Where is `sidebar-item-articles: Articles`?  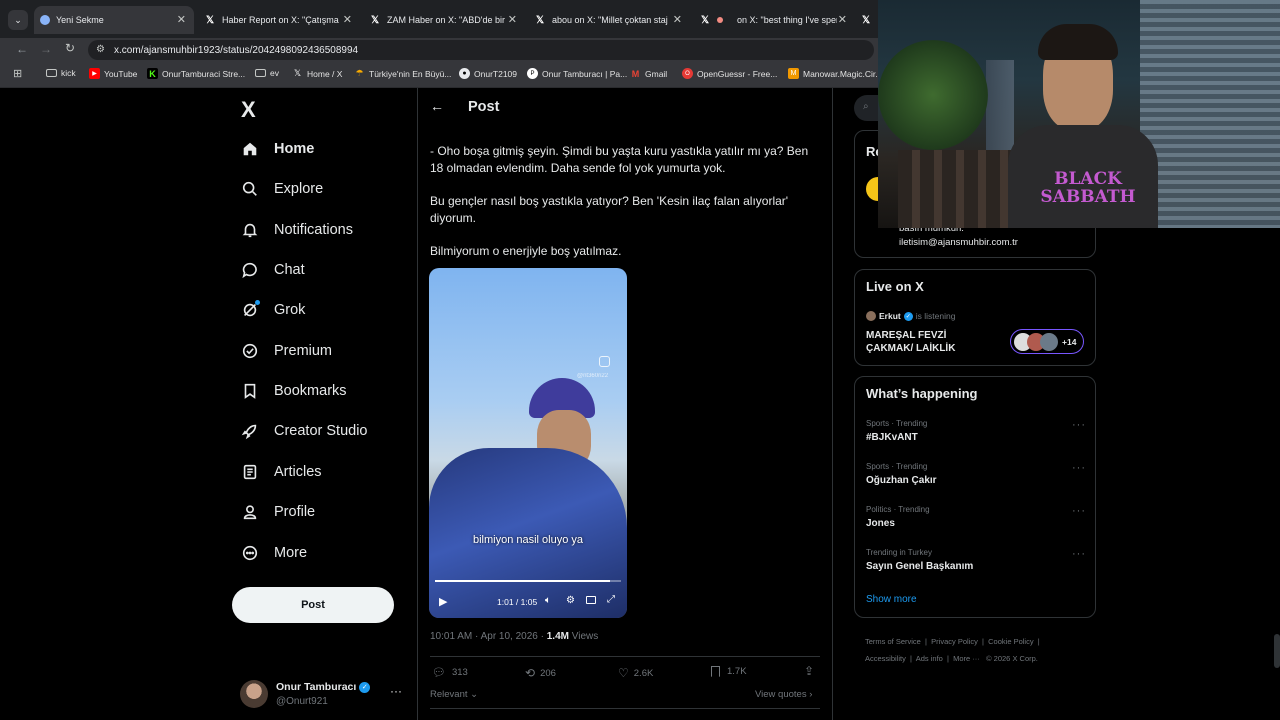
sidebar-item-articles: Articles is located at coordinates (281, 472).